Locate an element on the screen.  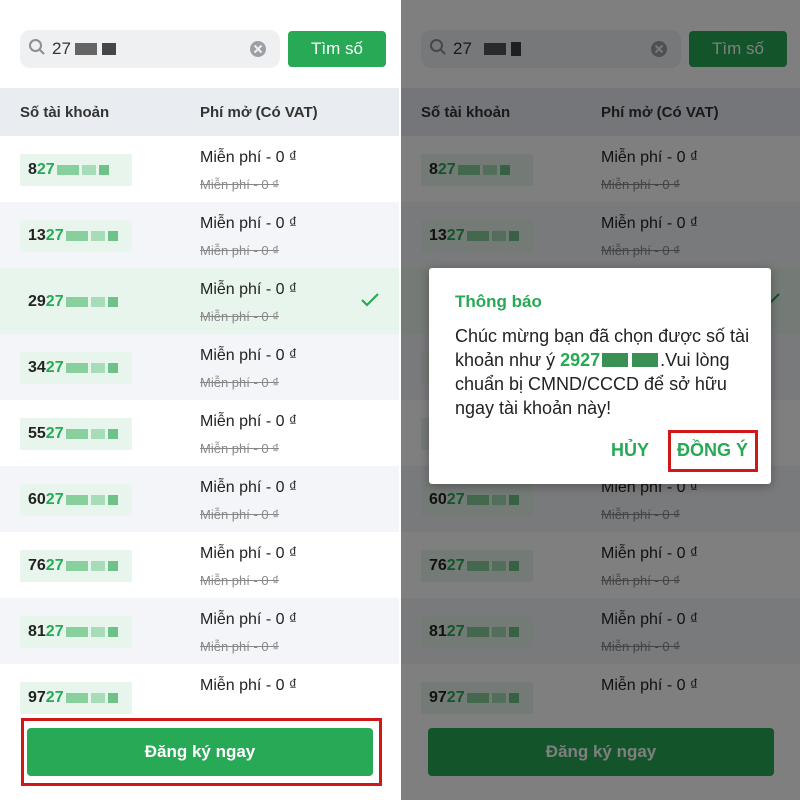
search-icon is located at coordinates (37, 47).